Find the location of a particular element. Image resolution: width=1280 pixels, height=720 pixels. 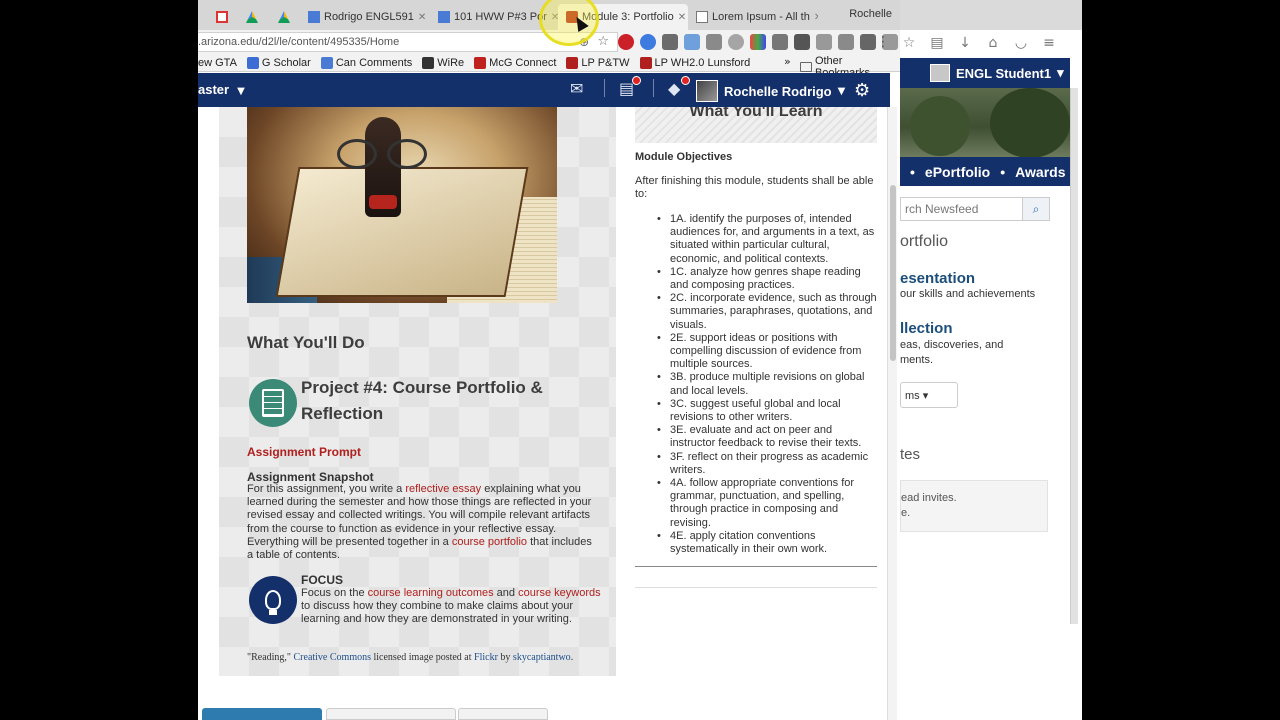

bookmark-item: WiRe is located at coordinates (443, 62).